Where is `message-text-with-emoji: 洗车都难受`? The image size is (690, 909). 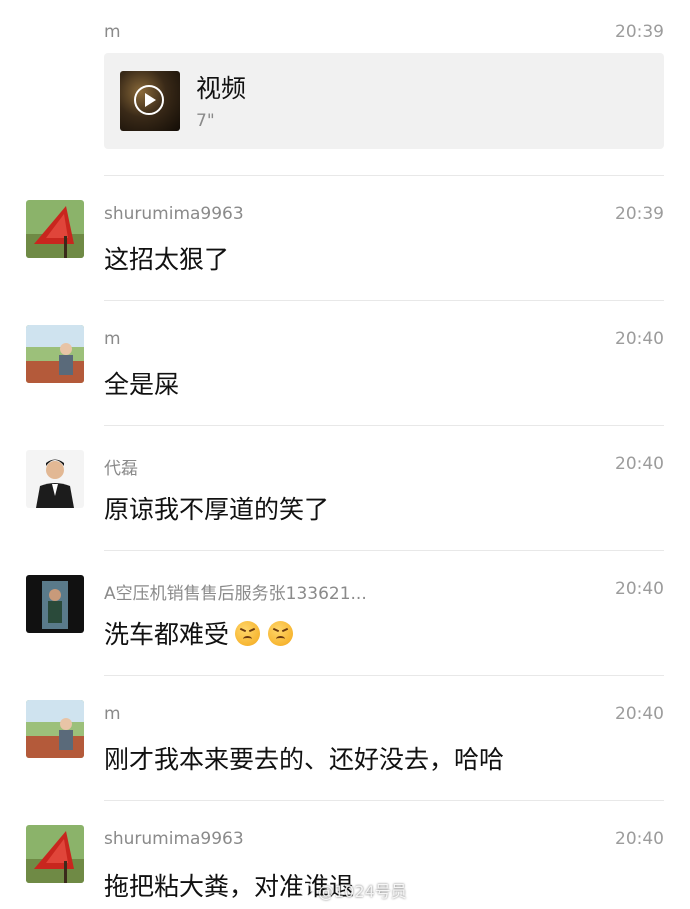 message-text-with-emoji: 洗车都难受 is located at coordinates (199, 633).